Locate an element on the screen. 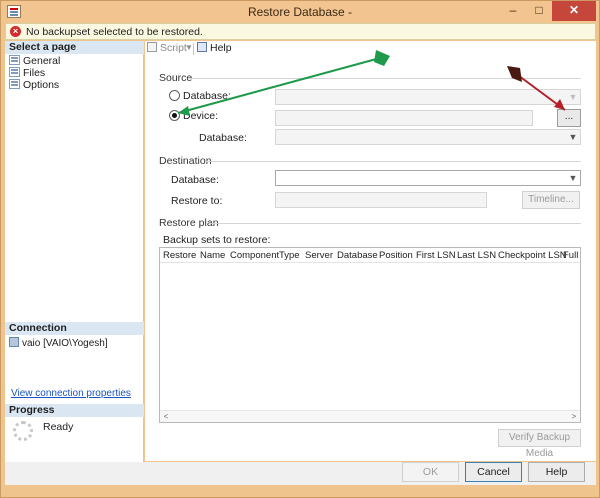  progress-status: Ready is located at coordinates (58, 427).